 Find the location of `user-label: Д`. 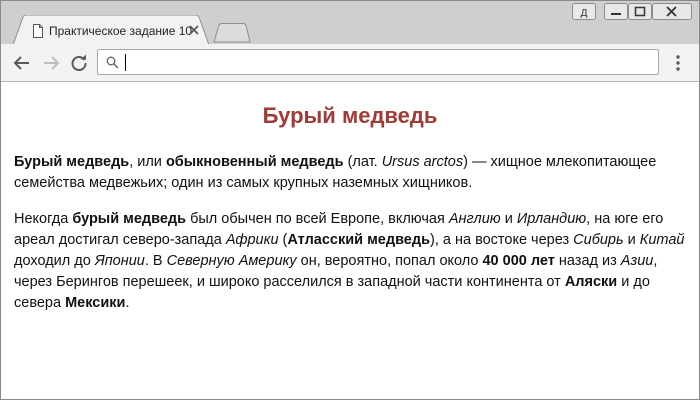

user-label: Д is located at coordinates (584, 13).